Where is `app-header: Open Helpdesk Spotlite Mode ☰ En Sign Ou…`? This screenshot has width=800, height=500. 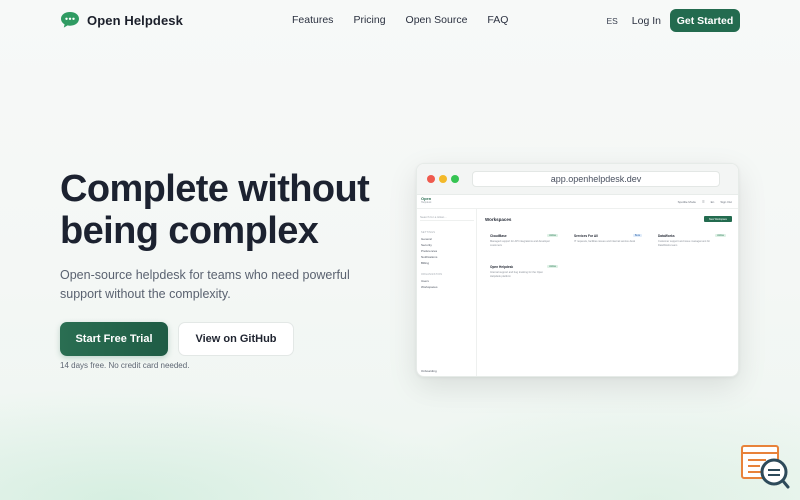 app-header: Open Helpdesk Spotlite Mode ☰ En Sign Ou… is located at coordinates (577, 202).